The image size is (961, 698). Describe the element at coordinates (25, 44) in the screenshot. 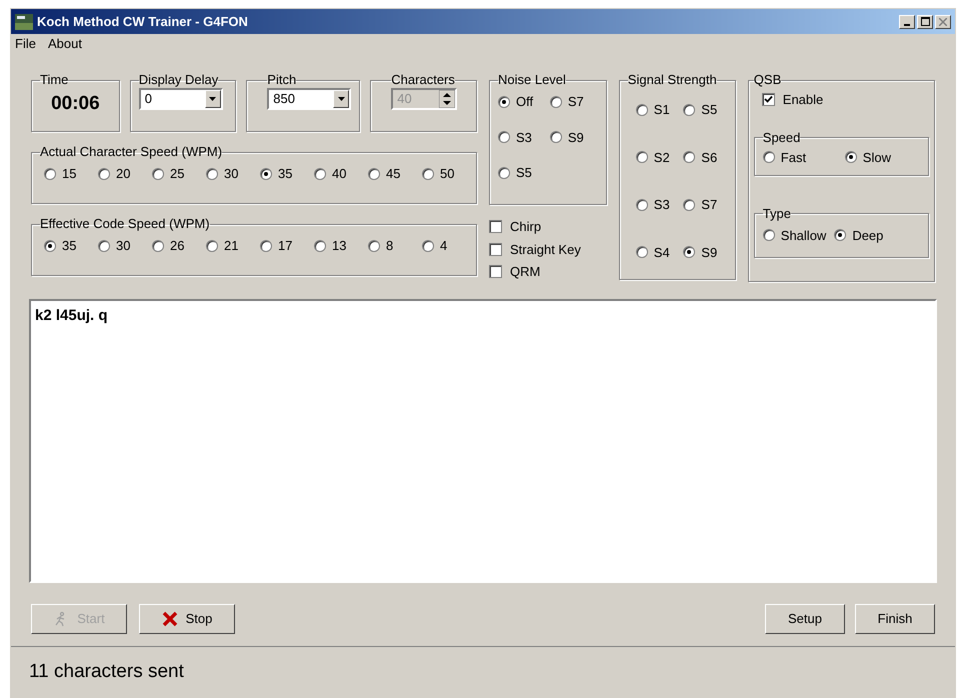

I see `menu-item: File` at that location.